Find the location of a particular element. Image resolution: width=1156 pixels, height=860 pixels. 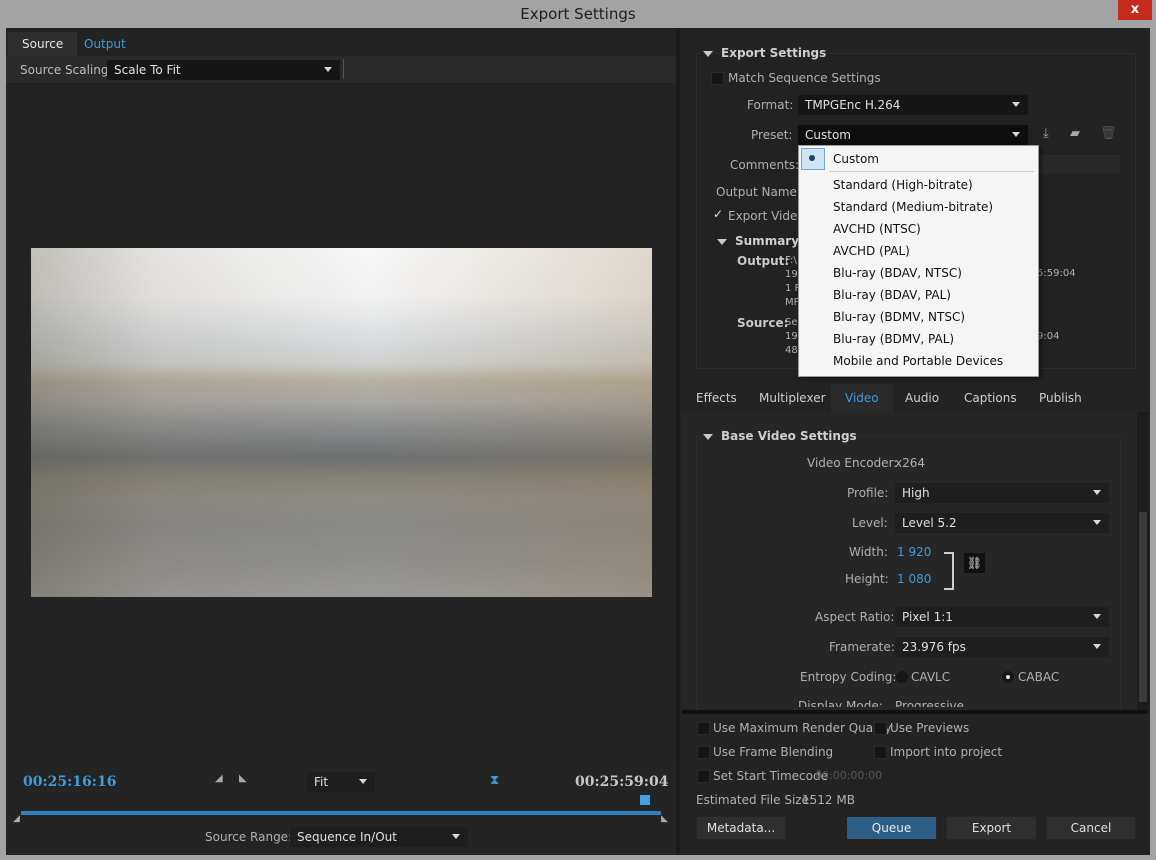

divider is located at coordinates (915, 712).